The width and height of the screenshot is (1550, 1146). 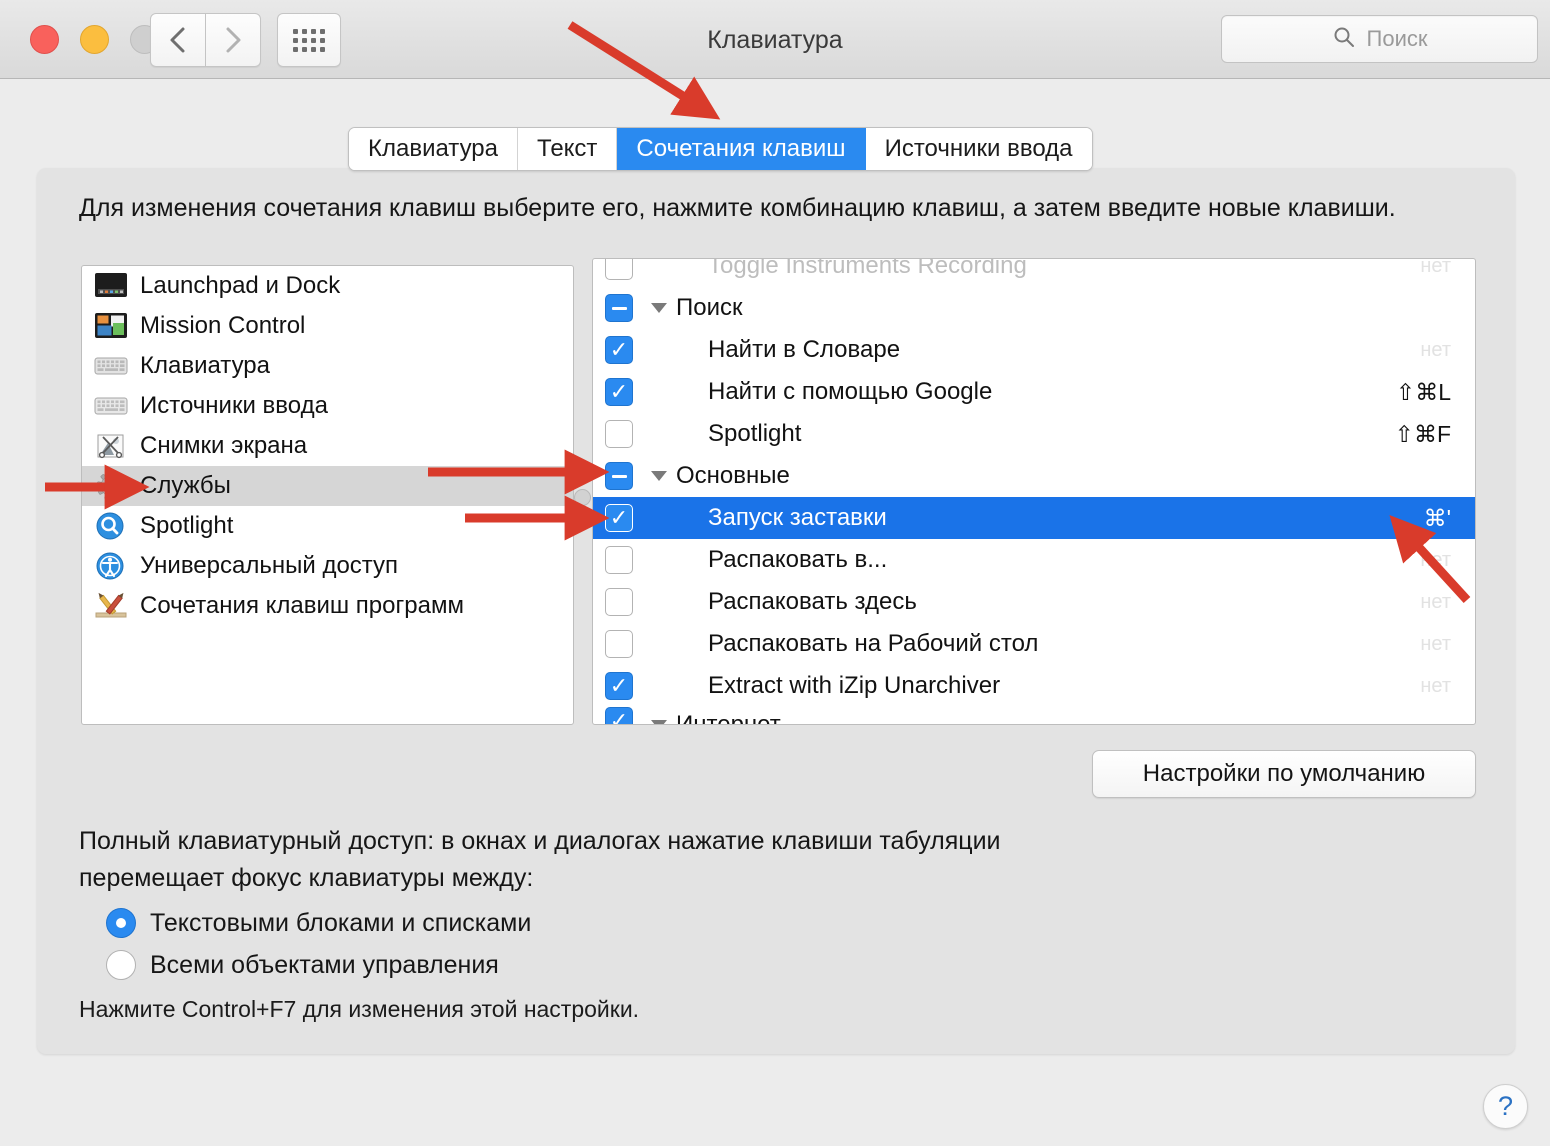 I want to click on list-item: Распаковать на Рабочий стол нет, so click(x=1034, y=644).